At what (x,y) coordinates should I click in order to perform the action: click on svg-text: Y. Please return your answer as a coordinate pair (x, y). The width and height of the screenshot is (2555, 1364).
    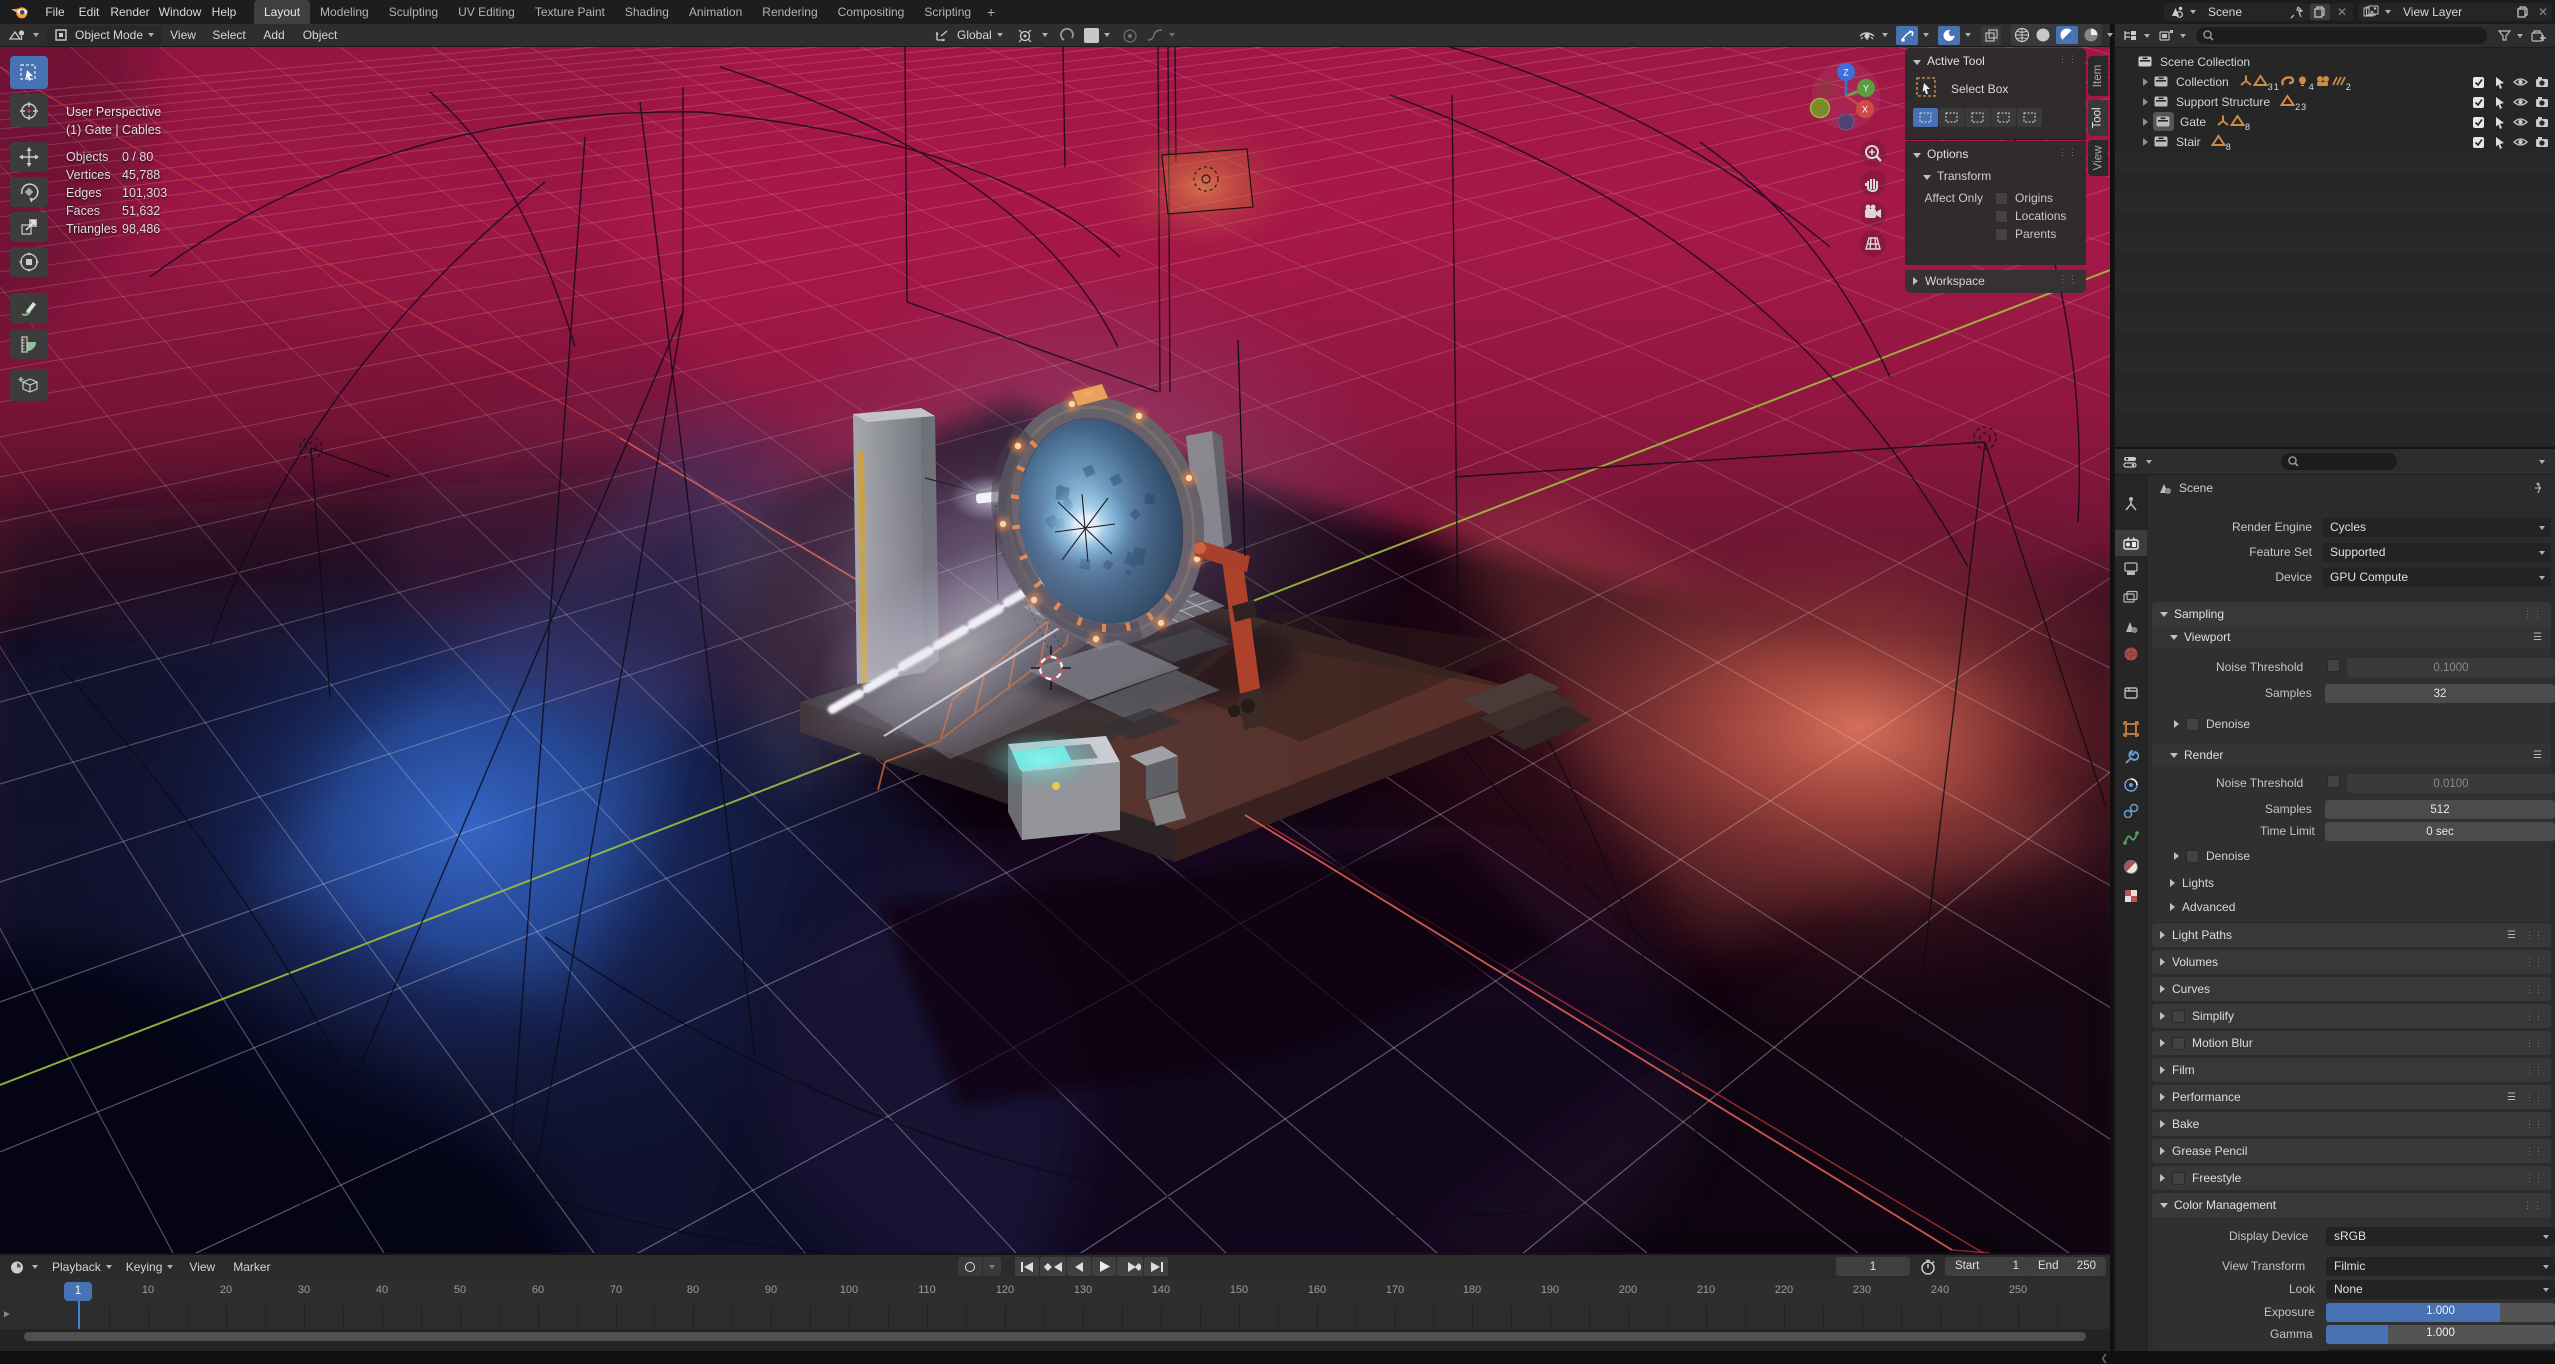
    Looking at the image, I should click on (1866, 89).